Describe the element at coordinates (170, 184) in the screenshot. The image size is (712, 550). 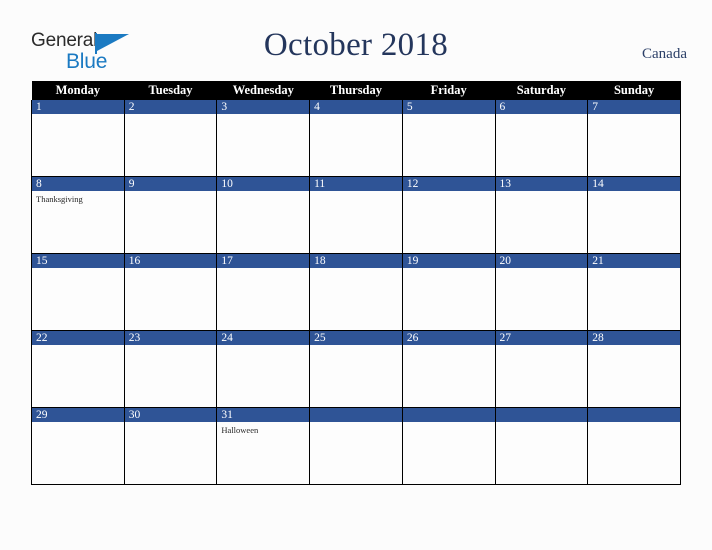
I see `day-number: 9` at that location.